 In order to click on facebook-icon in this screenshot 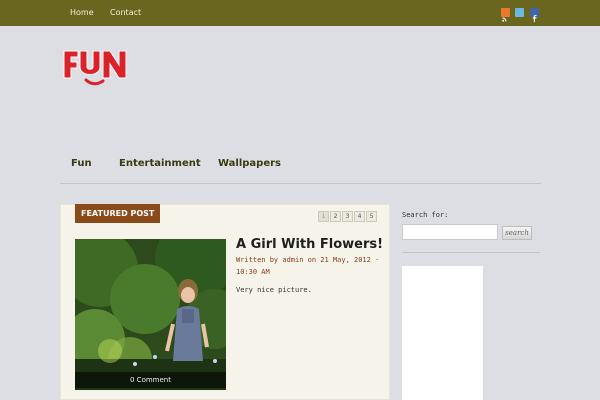, I will do `click(534, 15)`.